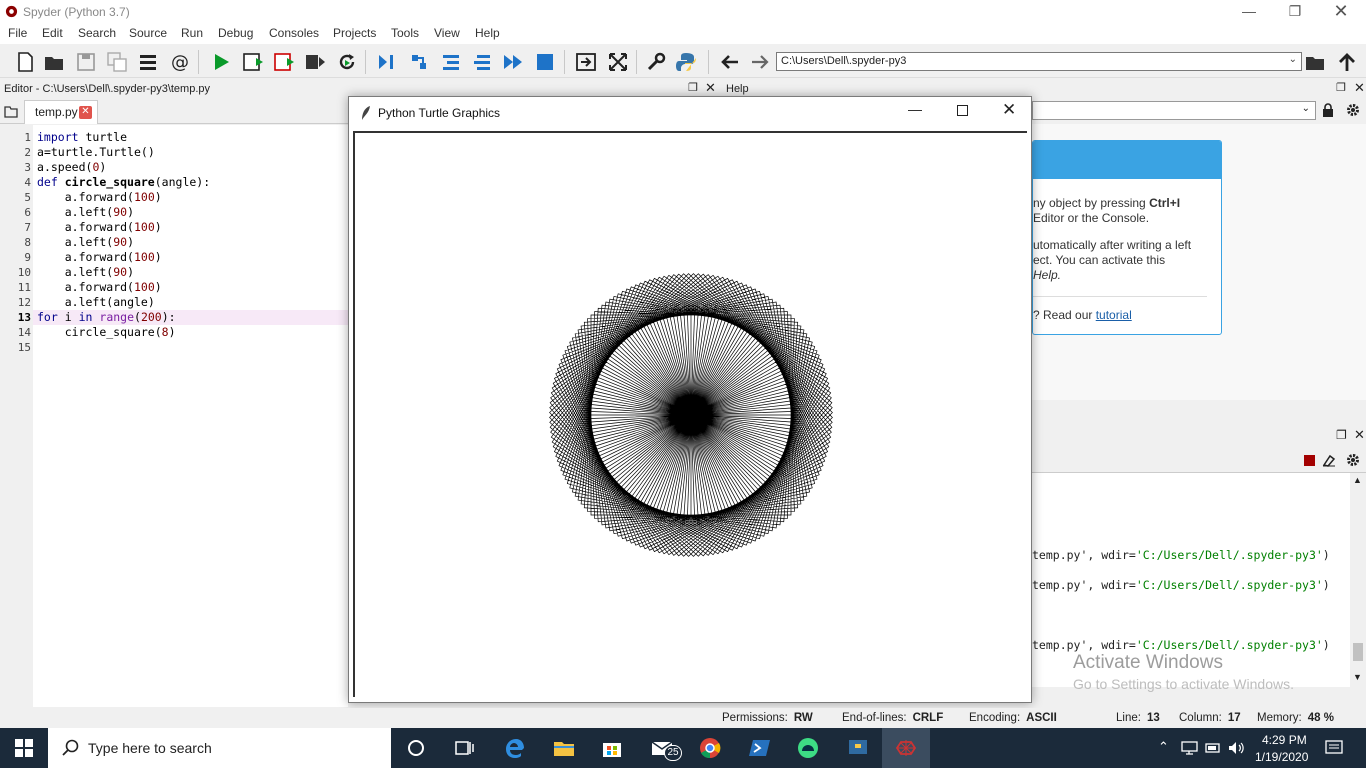 The image size is (1366, 768). What do you see at coordinates (117, 62) in the screenshot?
I see `save-all-icon` at bounding box center [117, 62].